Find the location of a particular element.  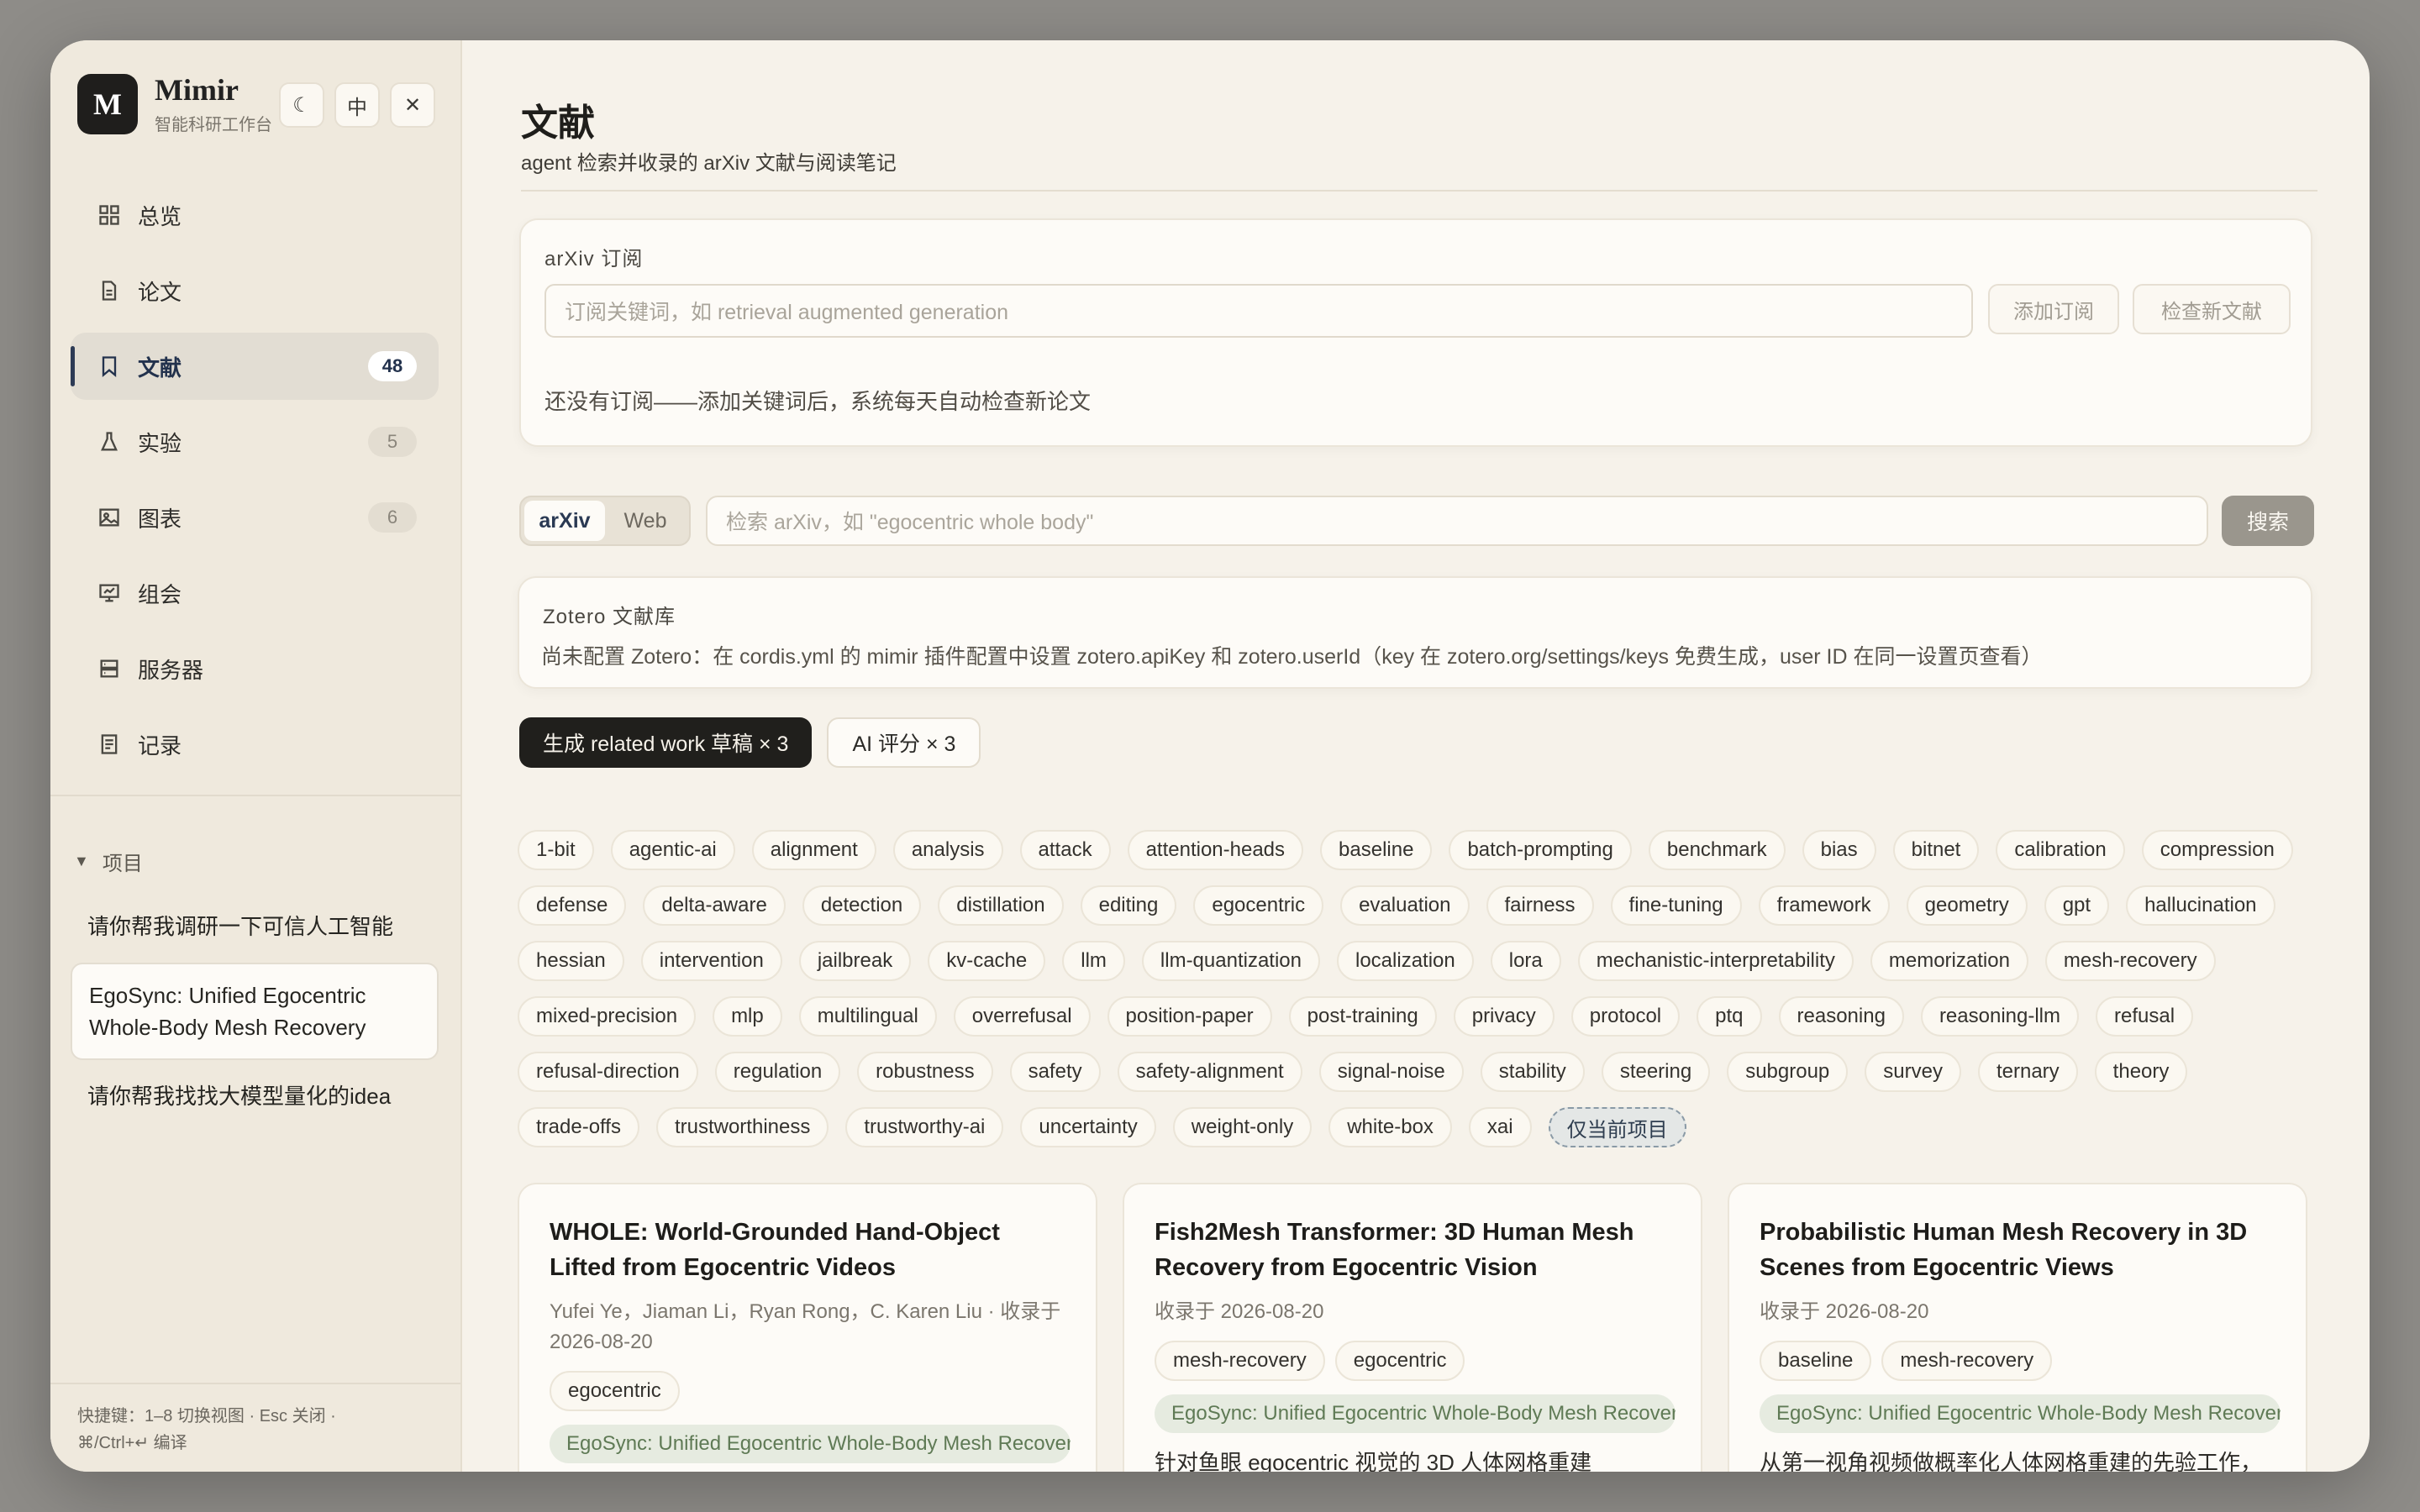

tag-chip: compression is located at coordinates (2217, 850).